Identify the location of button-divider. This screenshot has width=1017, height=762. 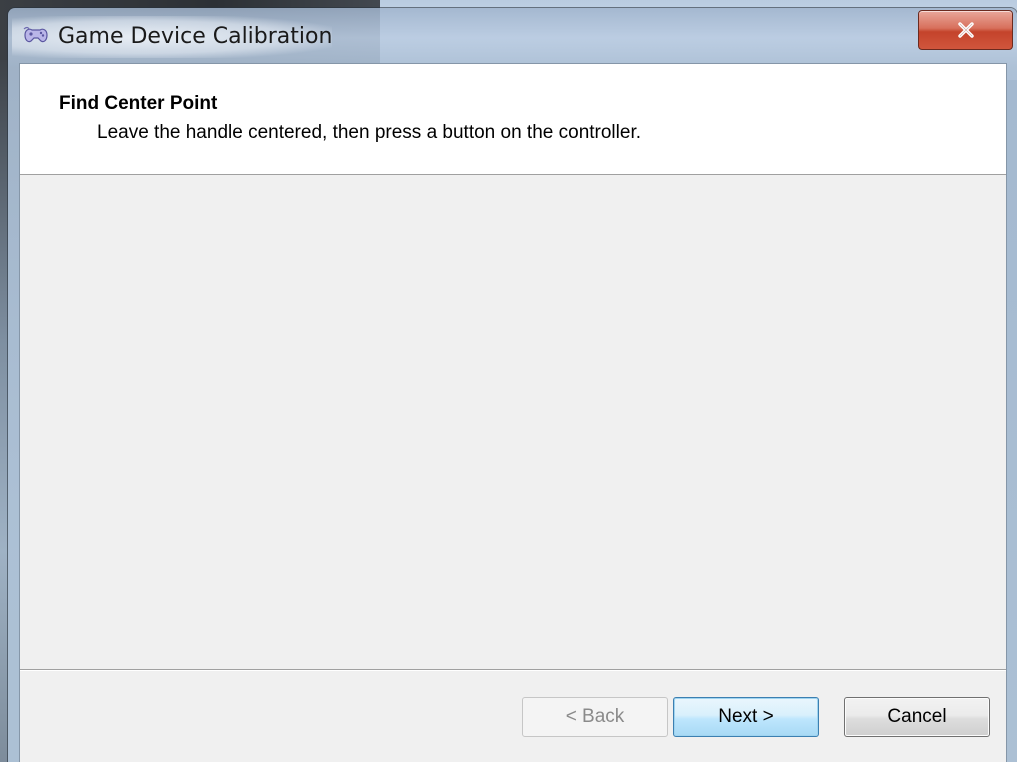
(513, 670).